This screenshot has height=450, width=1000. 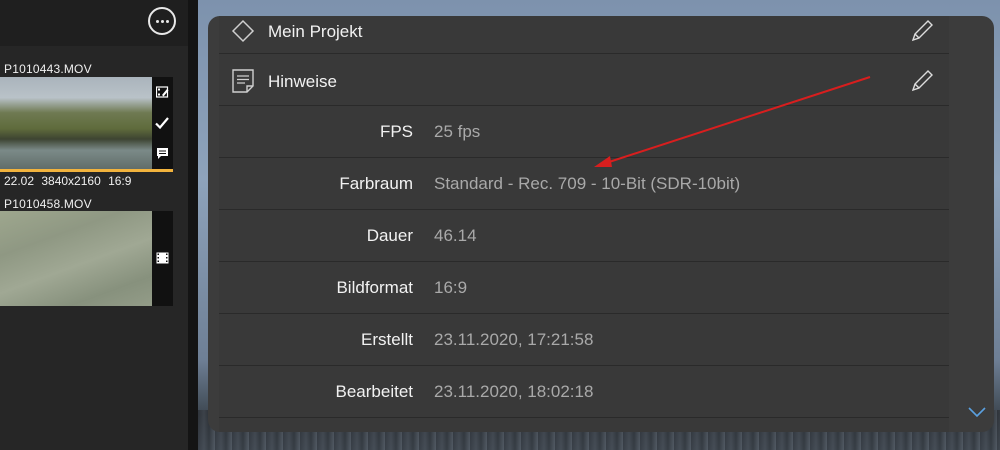 I want to click on clip-progress-bar, so click(x=86, y=170).